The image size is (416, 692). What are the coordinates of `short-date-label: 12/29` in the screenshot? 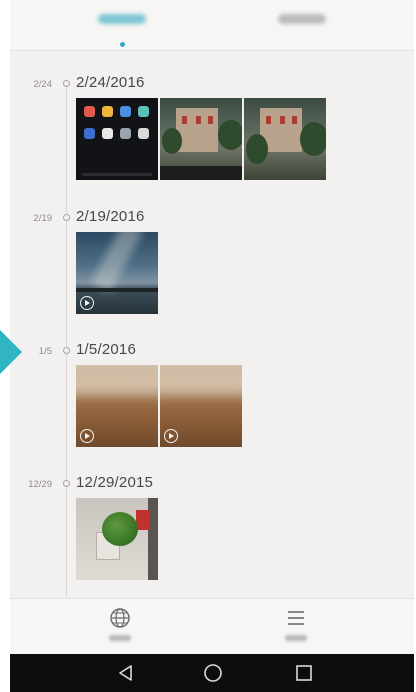 It's located at (40, 484).